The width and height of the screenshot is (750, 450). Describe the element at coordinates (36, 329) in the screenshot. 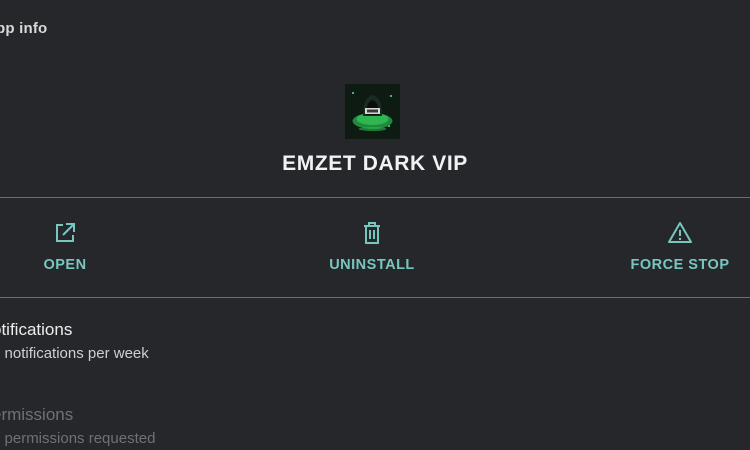

I see `notifications-title: otifications` at that location.